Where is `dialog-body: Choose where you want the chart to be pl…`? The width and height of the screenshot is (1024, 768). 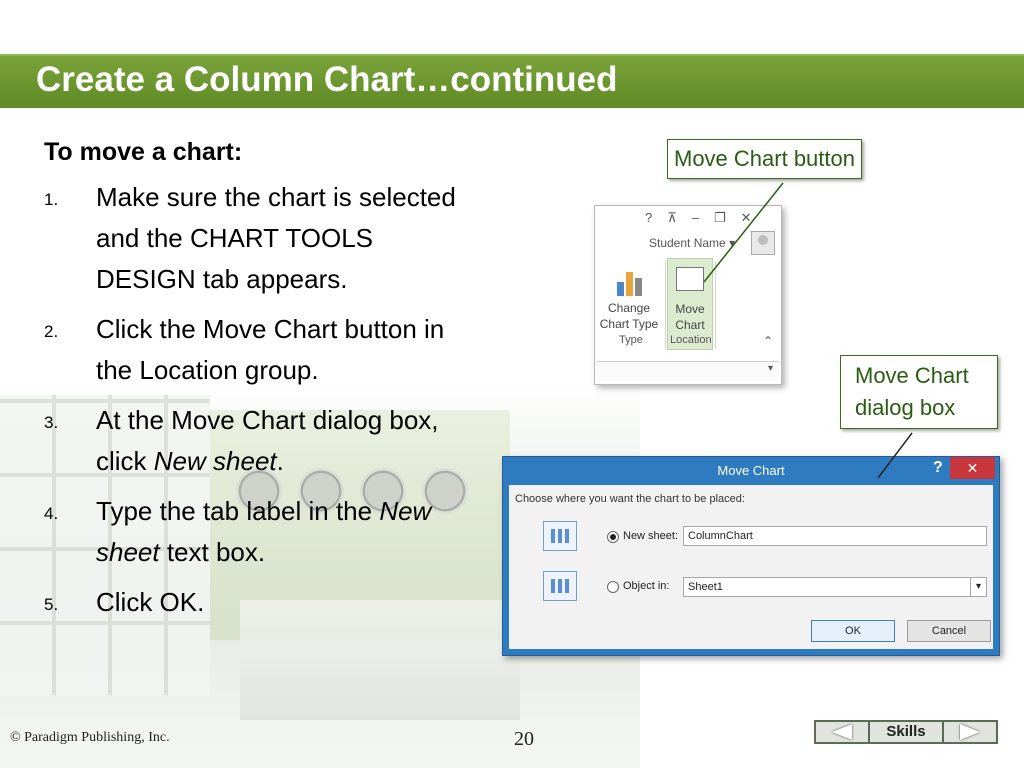
dialog-body: Choose where you want the chart to be pl… is located at coordinates (751, 567).